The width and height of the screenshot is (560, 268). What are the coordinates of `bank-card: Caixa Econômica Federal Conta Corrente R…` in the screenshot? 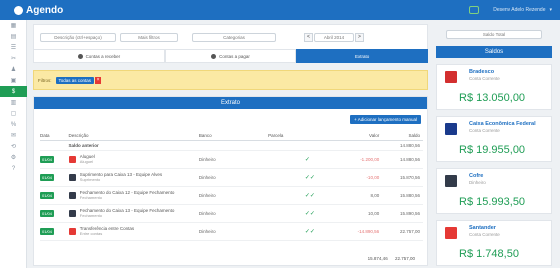 It's located at (494, 139).